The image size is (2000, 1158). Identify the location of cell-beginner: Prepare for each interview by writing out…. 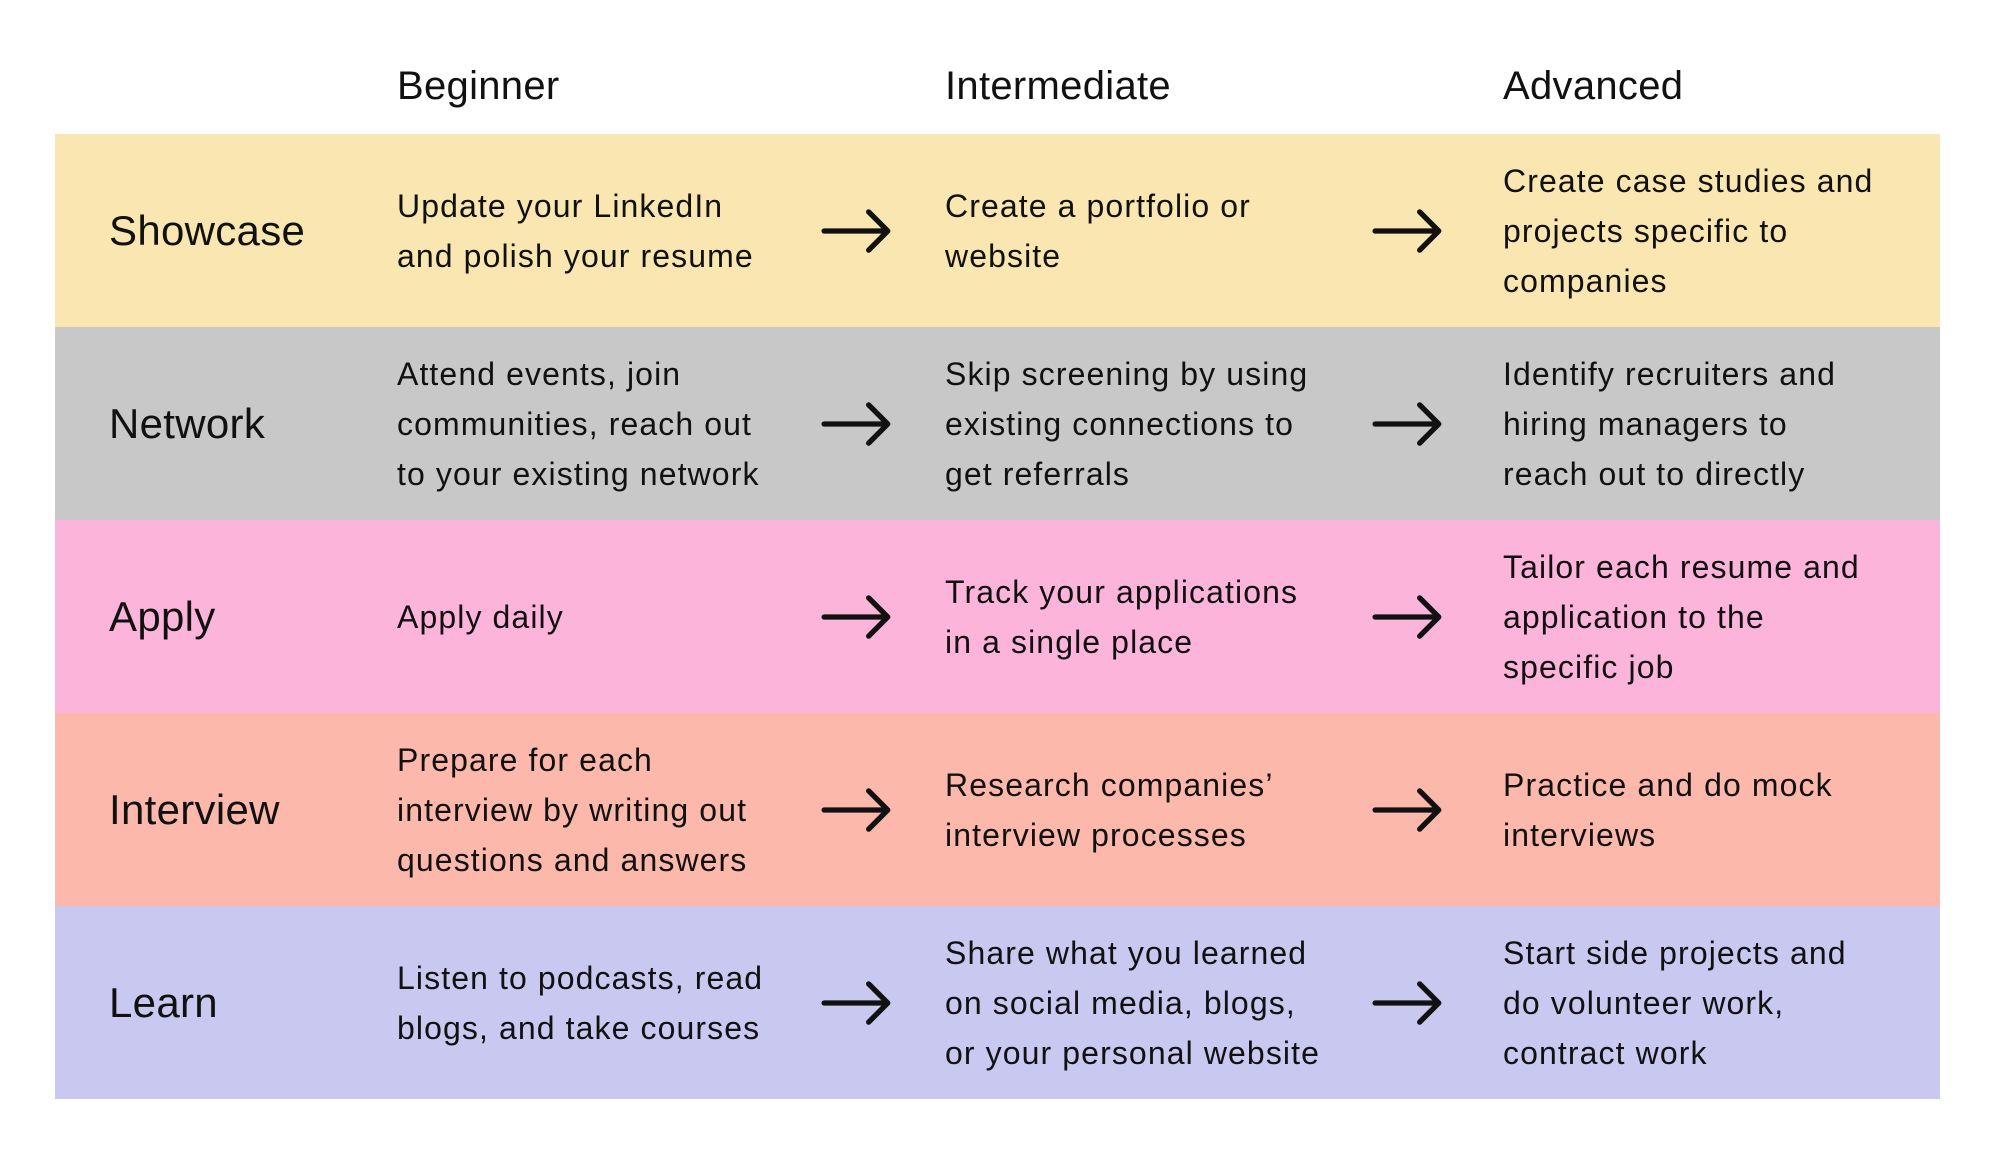
(612, 809).